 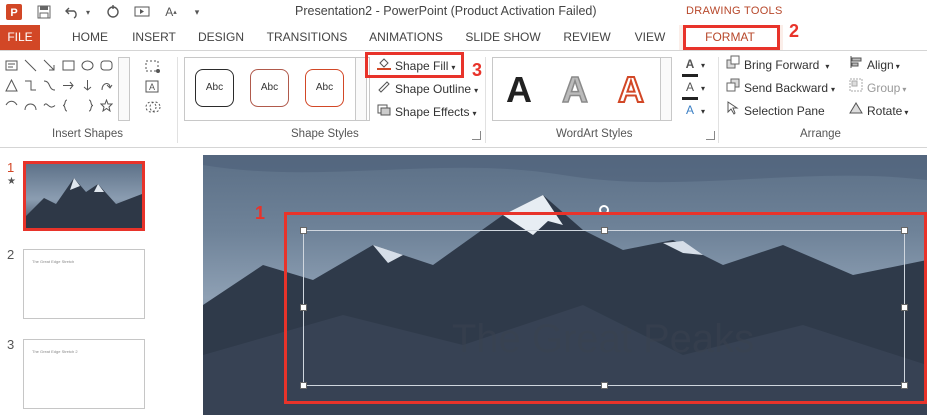 What do you see at coordinates (690, 88) in the screenshot?
I see `text-outline-icon: A` at bounding box center [690, 88].